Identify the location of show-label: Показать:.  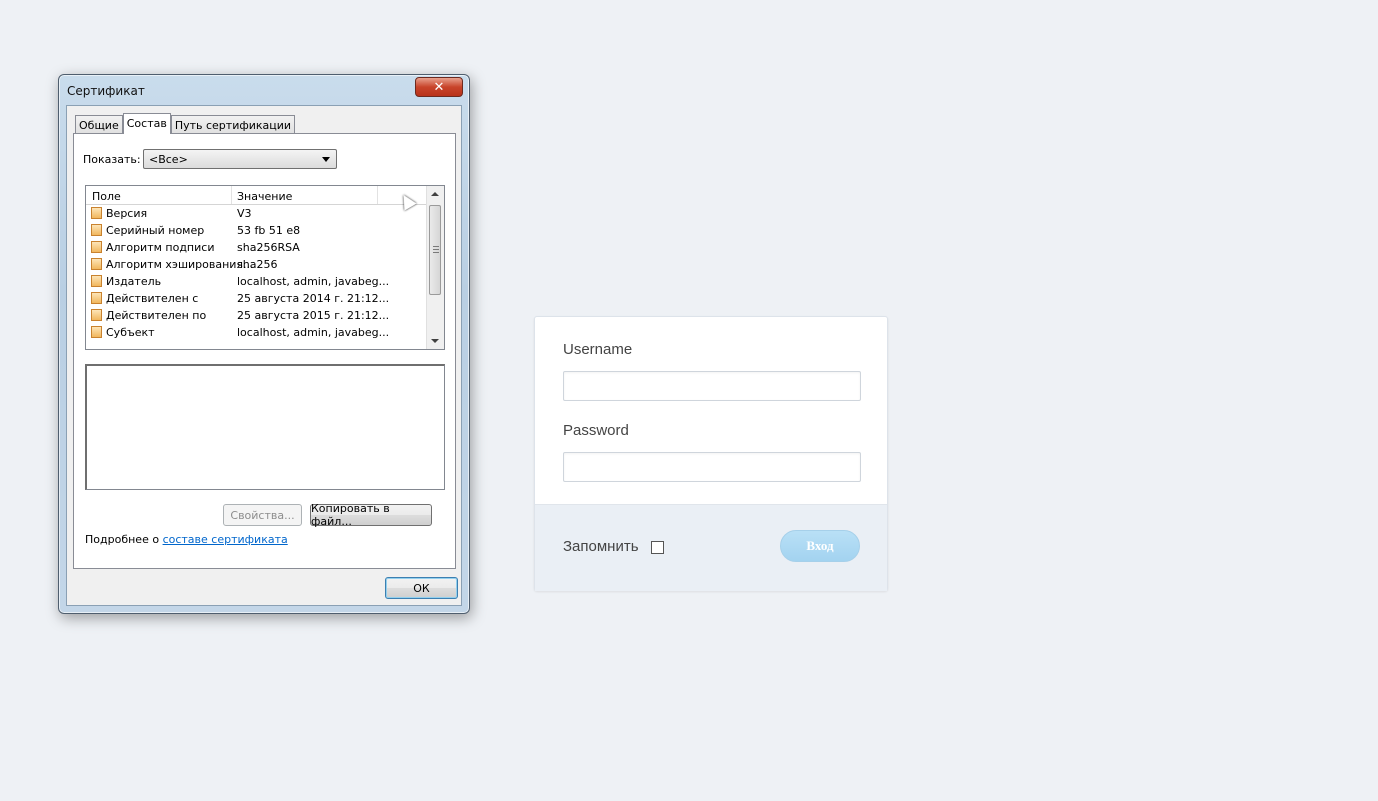
(112, 159).